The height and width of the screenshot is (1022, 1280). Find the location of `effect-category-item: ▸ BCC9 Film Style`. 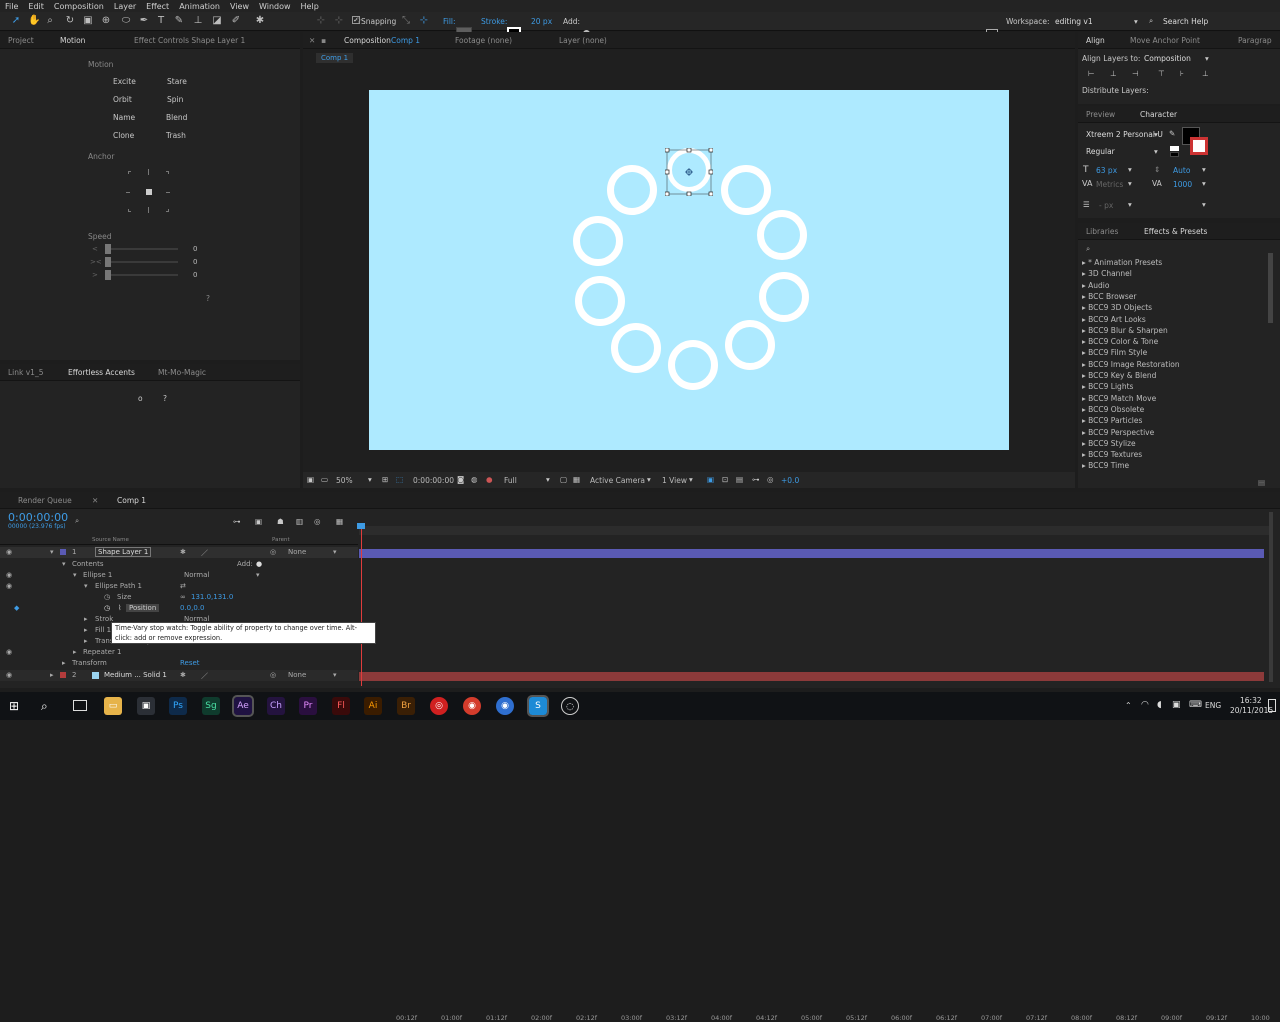

effect-category-item: ▸ BCC9 Film Style is located at coordinates (1114, 352).